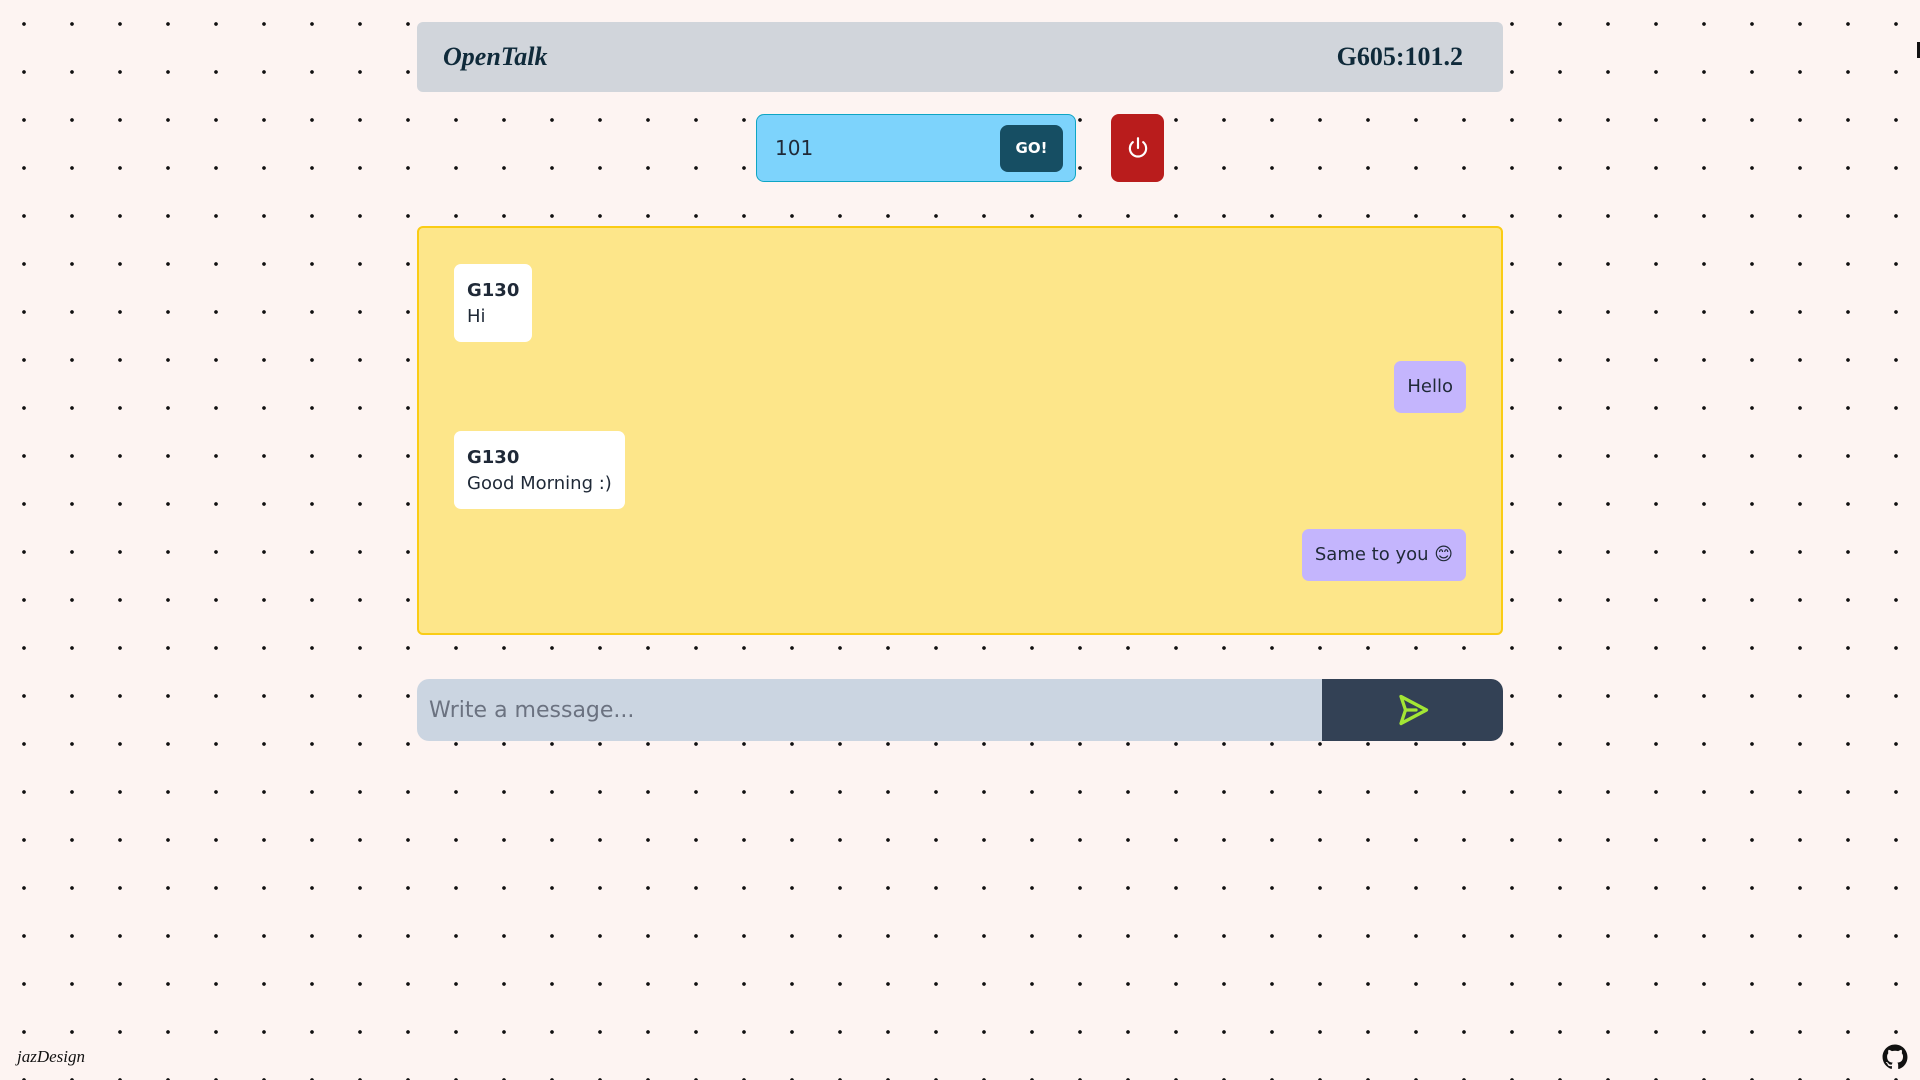 The height and width of the screenshot is (1080, 1920). What do you see at coordinates (539, 483) in the screenshot?
I see `message-text: Good Morning :)` at bounding box center [539, 483].